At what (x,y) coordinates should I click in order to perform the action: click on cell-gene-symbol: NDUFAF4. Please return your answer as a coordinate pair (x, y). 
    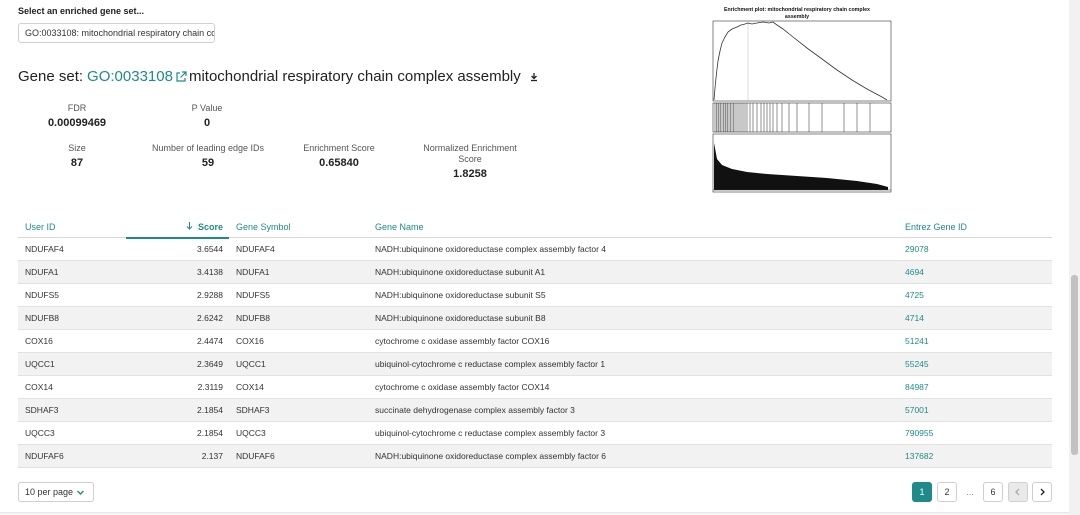
    Looking at the image, I should click on (255, 249).